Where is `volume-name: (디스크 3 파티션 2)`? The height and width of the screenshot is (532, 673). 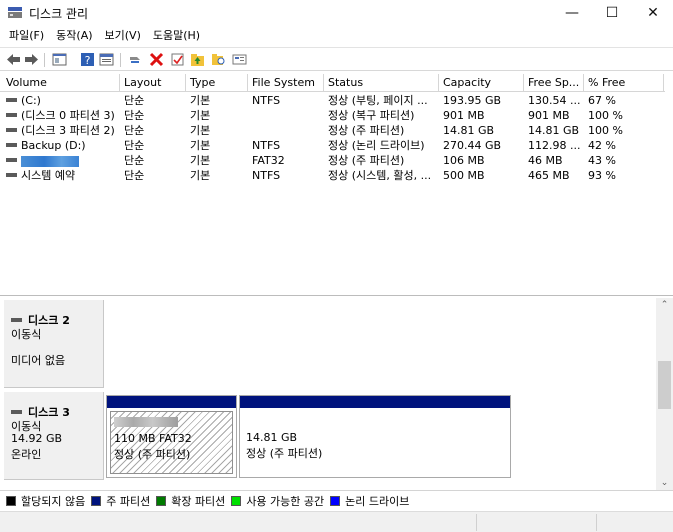
volume-name: (디스크 3 파티션 2) is located at coordinates (68, 130).